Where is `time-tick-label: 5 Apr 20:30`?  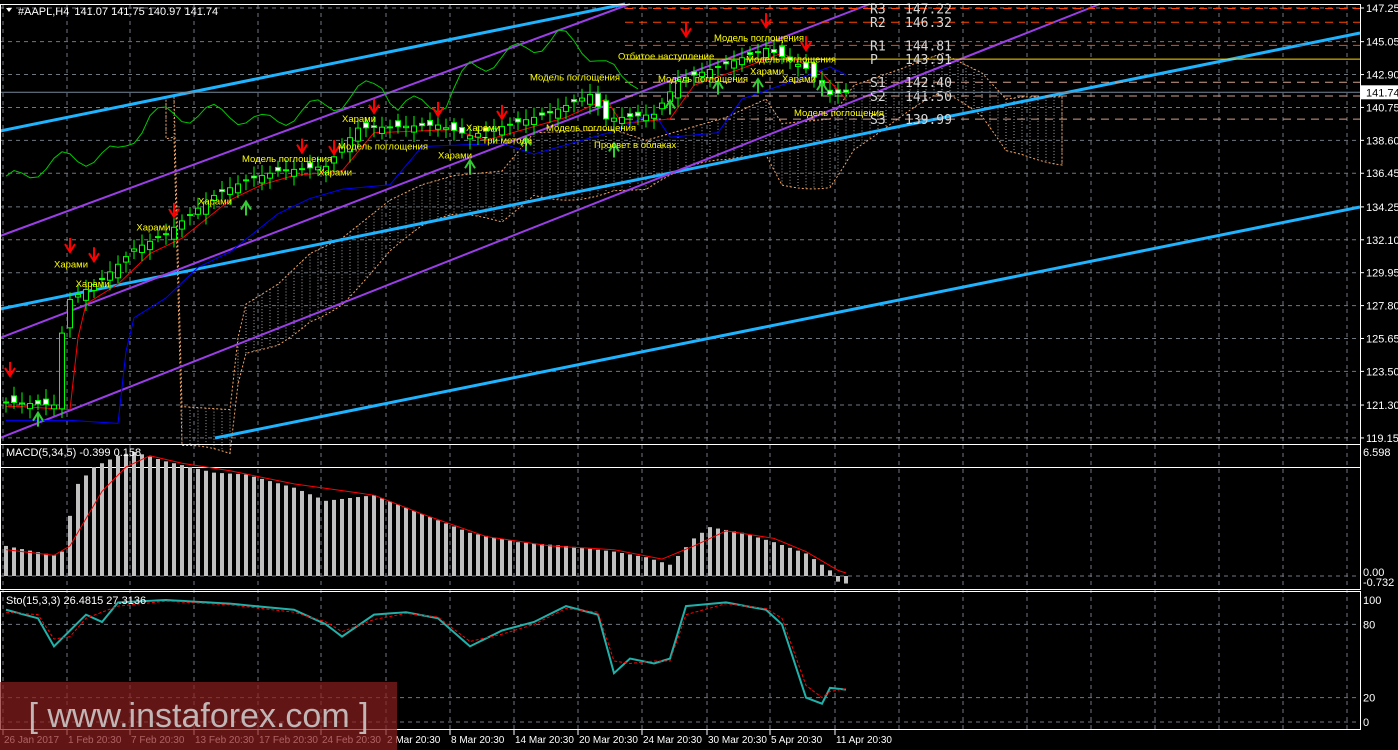 time-tick-label: 5 Apr 20:30 is located at coordinates (797, 740).